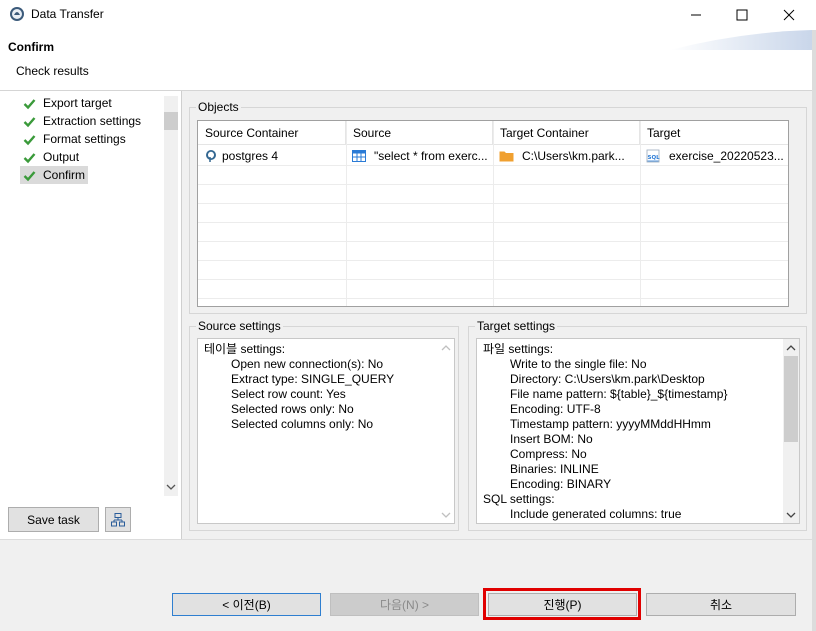  Describe the element at coordinates (607, 379) in the screenshot. I see `settings-line: Directory: C:\Users\km.park\Desktop` at that location.